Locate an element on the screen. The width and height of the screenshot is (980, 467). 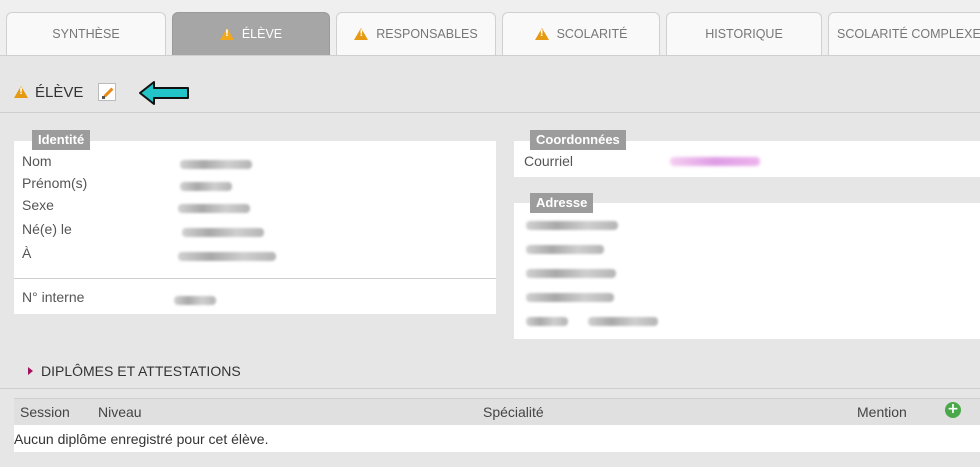
naissance-date-label: Né(e) le is located at coordinates (47, 229).